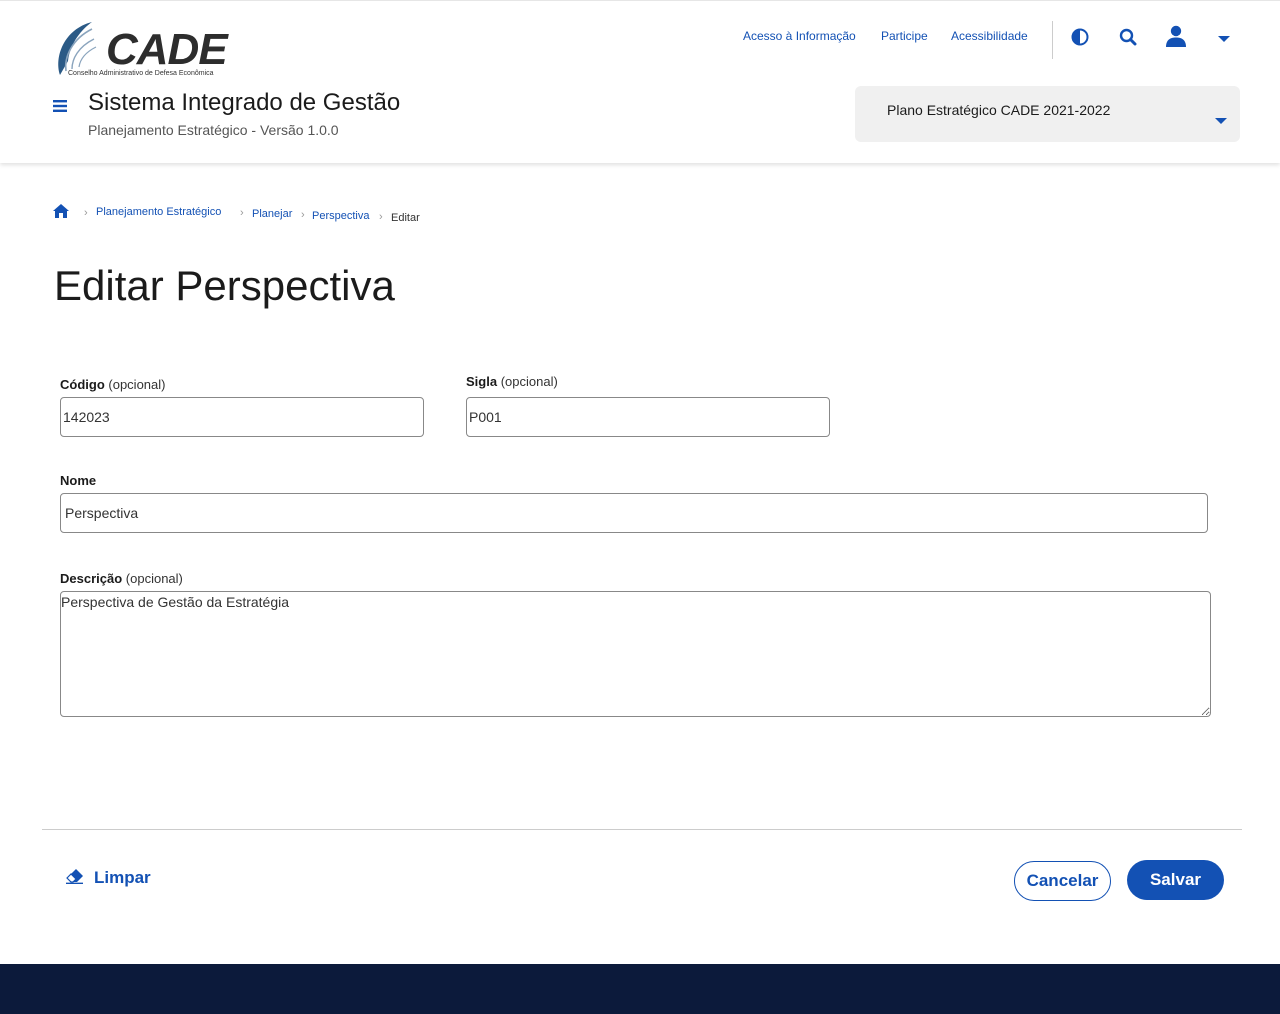 The image size is (1280, 1014). I want to click on codigo-label-text: Código, so click(82, 384).